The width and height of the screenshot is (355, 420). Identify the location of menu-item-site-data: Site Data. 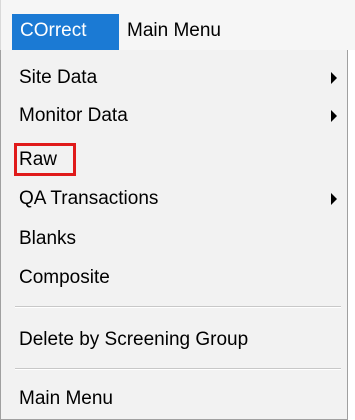
(58, 78).